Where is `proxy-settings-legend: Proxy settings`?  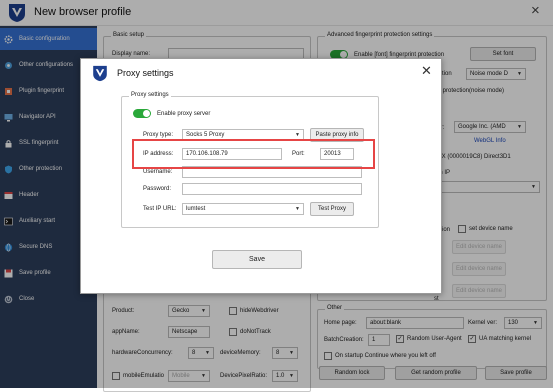 proxy-settings-legend: Proxy settings is located at coordinates (150, 95).